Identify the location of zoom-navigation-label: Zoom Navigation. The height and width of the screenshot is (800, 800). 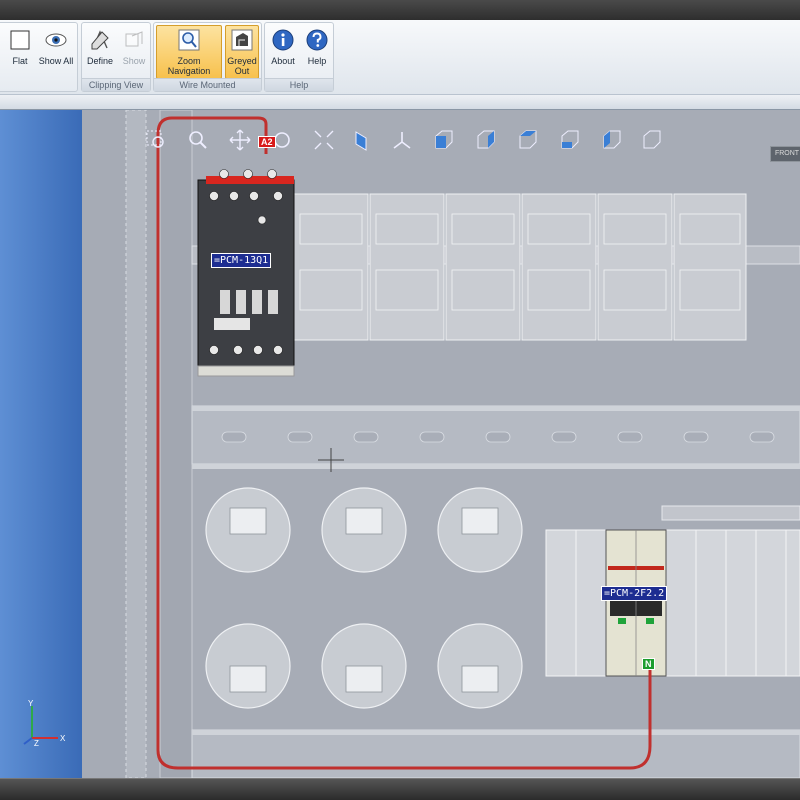
(189, 66).